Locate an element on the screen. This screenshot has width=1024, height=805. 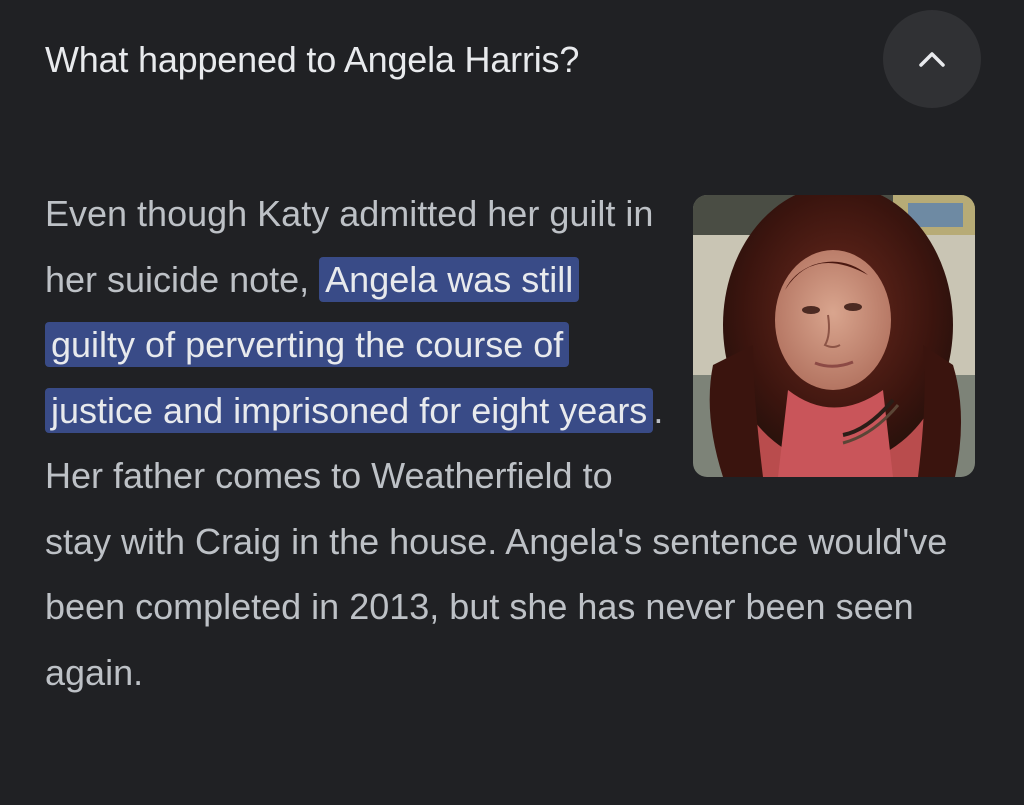
question-title: What happened to Angela Harris? is located at coordinates (312, 59).